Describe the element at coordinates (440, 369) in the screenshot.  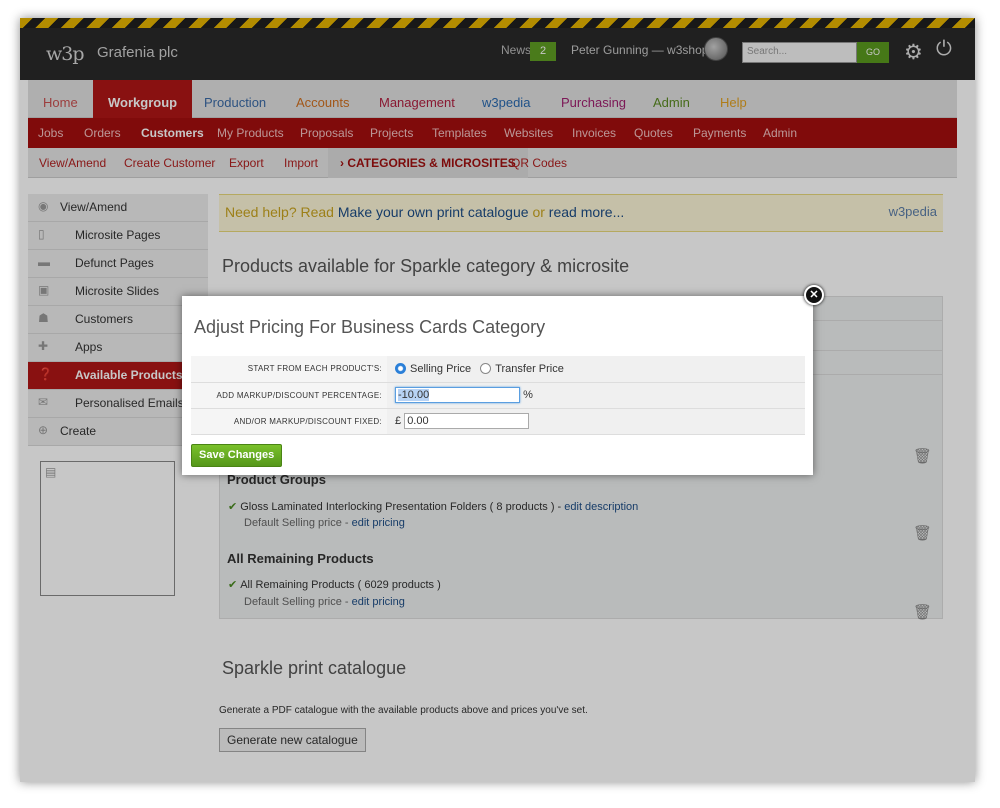
I see `selling-price-label: Selling Price` at that location.